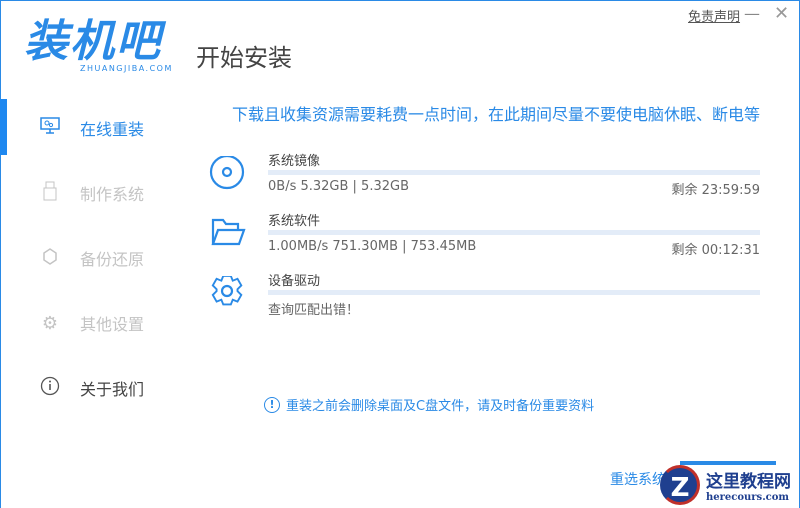 The height and width of the screenshot is (508, 800). What do you see at coordinates (714, 15) in the screenshot?
I see `disclaimer-link: 免责声明` at bounding box center [714, 15].